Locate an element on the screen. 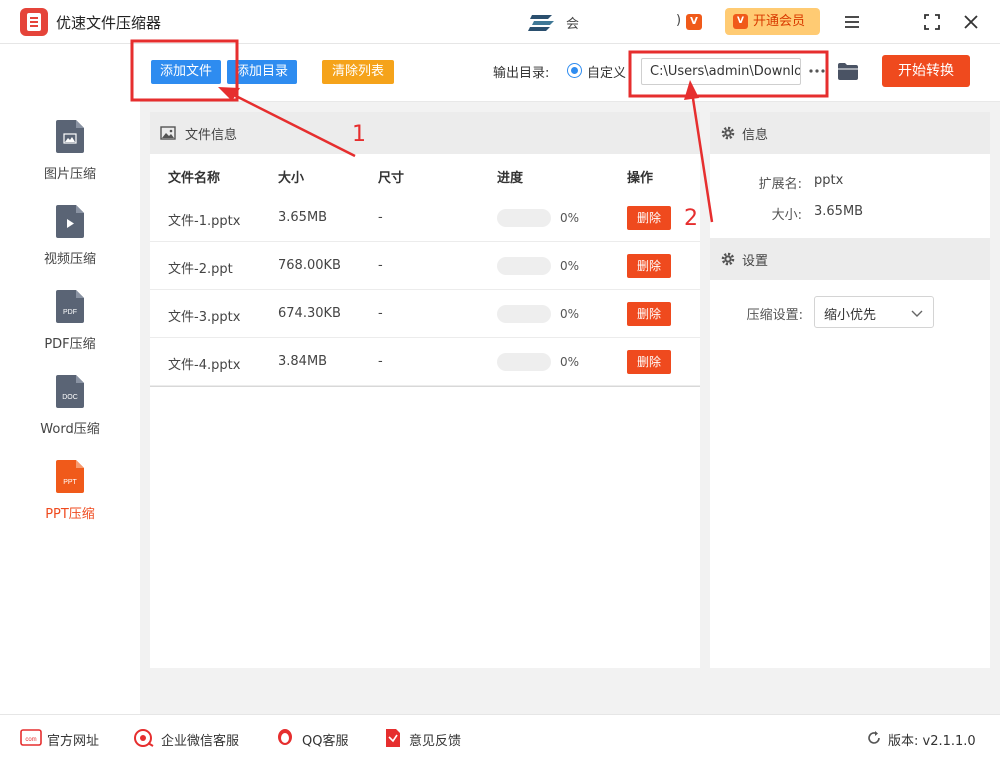  svg-text: DOC is located at coordinates (70, 397).